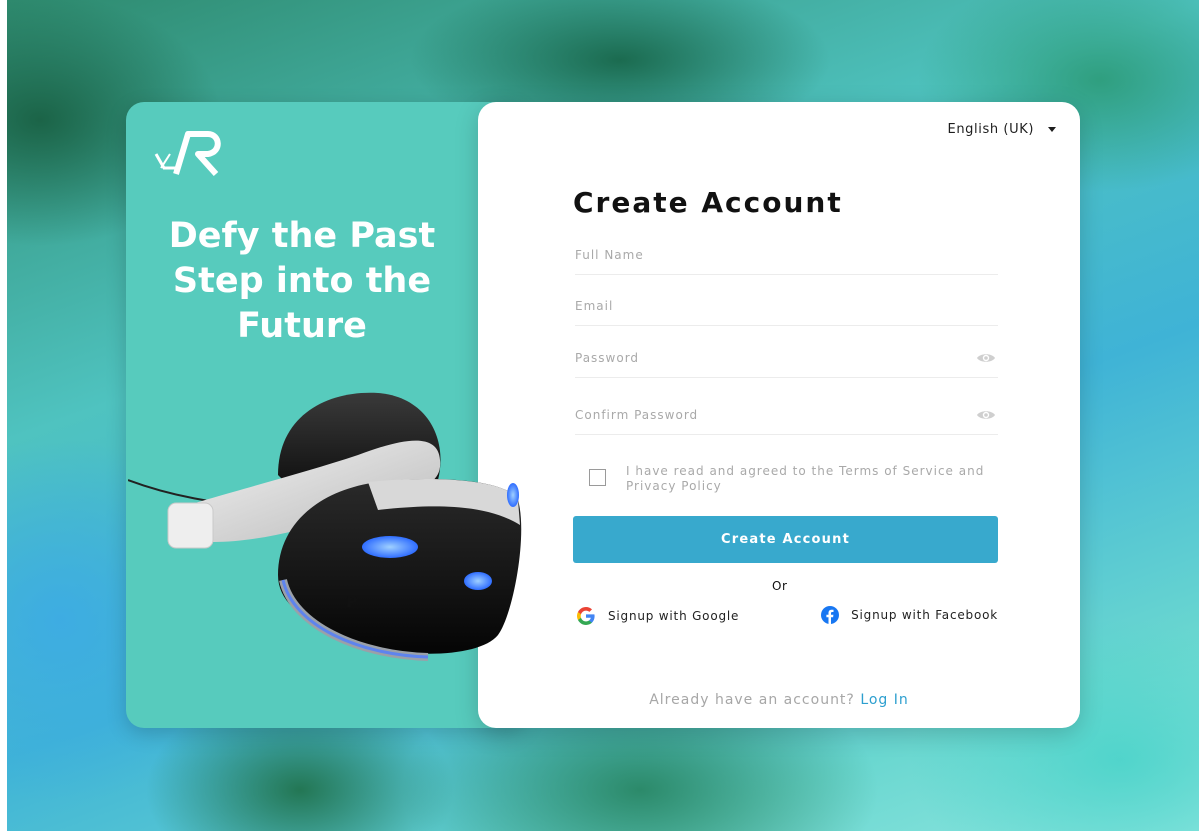 The width and height of the screenshot is (1199, 831). I want to click on language-selector: English (UK), so click(1002, 129).